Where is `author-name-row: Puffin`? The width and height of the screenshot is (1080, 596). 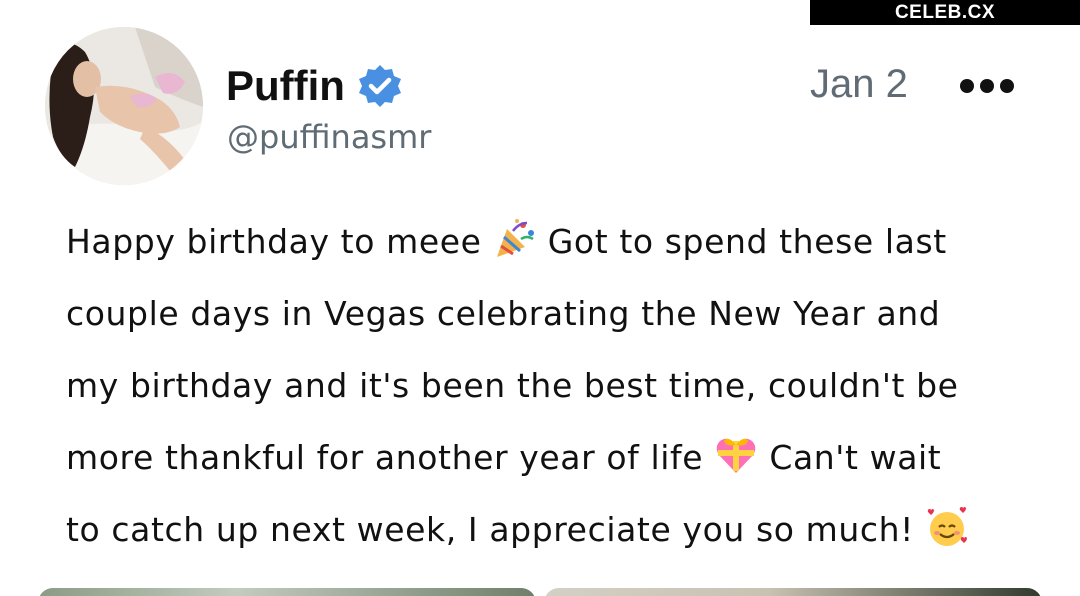
author-name-row: Puffin is located at coordinates (314, 86).